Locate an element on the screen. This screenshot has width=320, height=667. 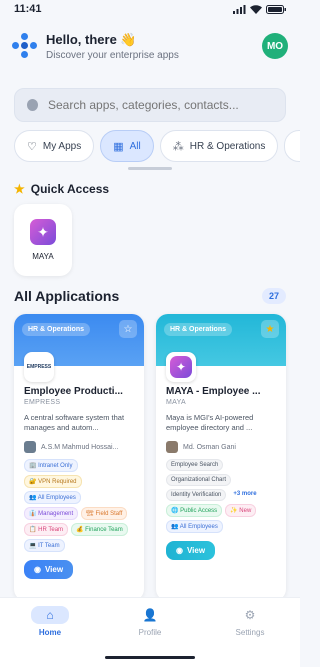
wifi-icon is located at coordinates (256, 9).